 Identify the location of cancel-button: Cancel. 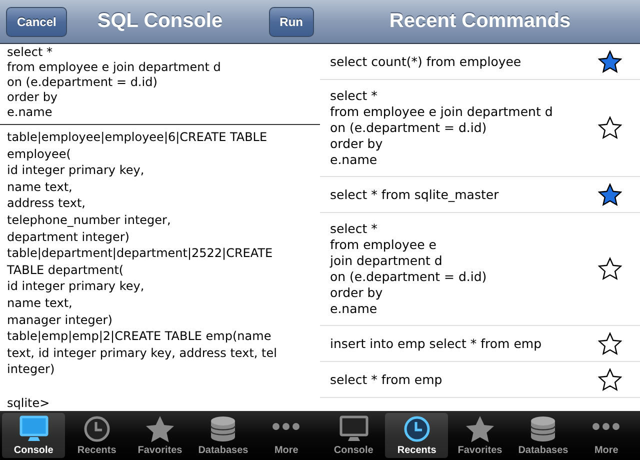
(37, 22).